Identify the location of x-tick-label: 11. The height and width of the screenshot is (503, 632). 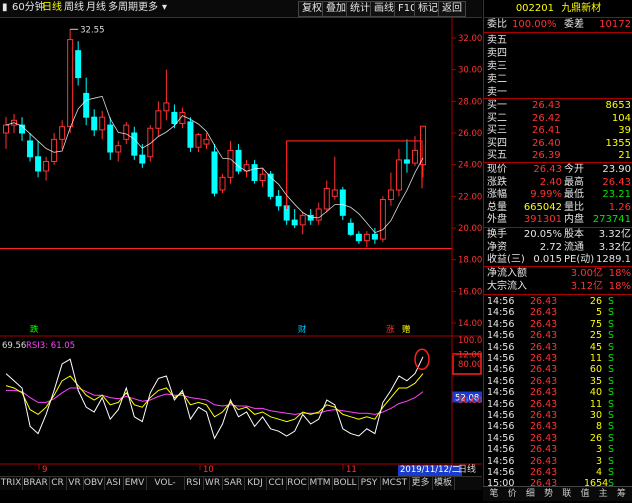
(351, 470).